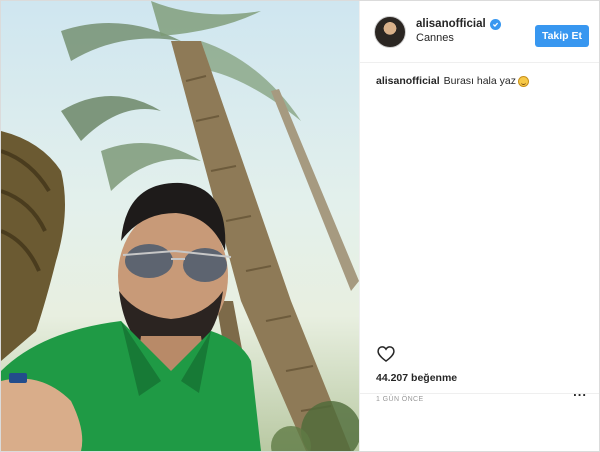 This screenshot has width=600, height=452. I want to click on follow-button: Takip Et, so click(561, 36).